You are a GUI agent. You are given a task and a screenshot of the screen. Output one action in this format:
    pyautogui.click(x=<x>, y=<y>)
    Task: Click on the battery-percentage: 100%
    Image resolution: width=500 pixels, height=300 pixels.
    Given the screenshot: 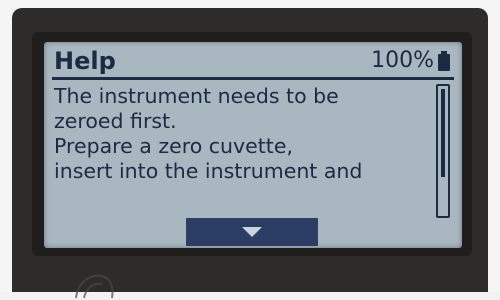 What is the action you would take?
    pyautogui.click(x=402, y=60)
    